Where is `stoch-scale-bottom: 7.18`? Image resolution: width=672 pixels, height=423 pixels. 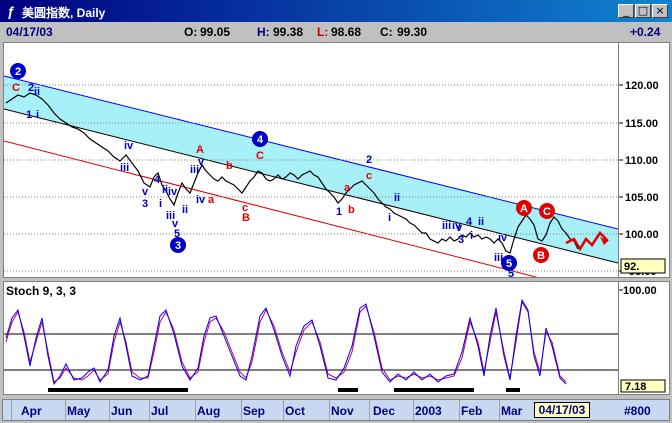 stoch-scale-bottom: 7.18 is located at coordinates (635, 387).